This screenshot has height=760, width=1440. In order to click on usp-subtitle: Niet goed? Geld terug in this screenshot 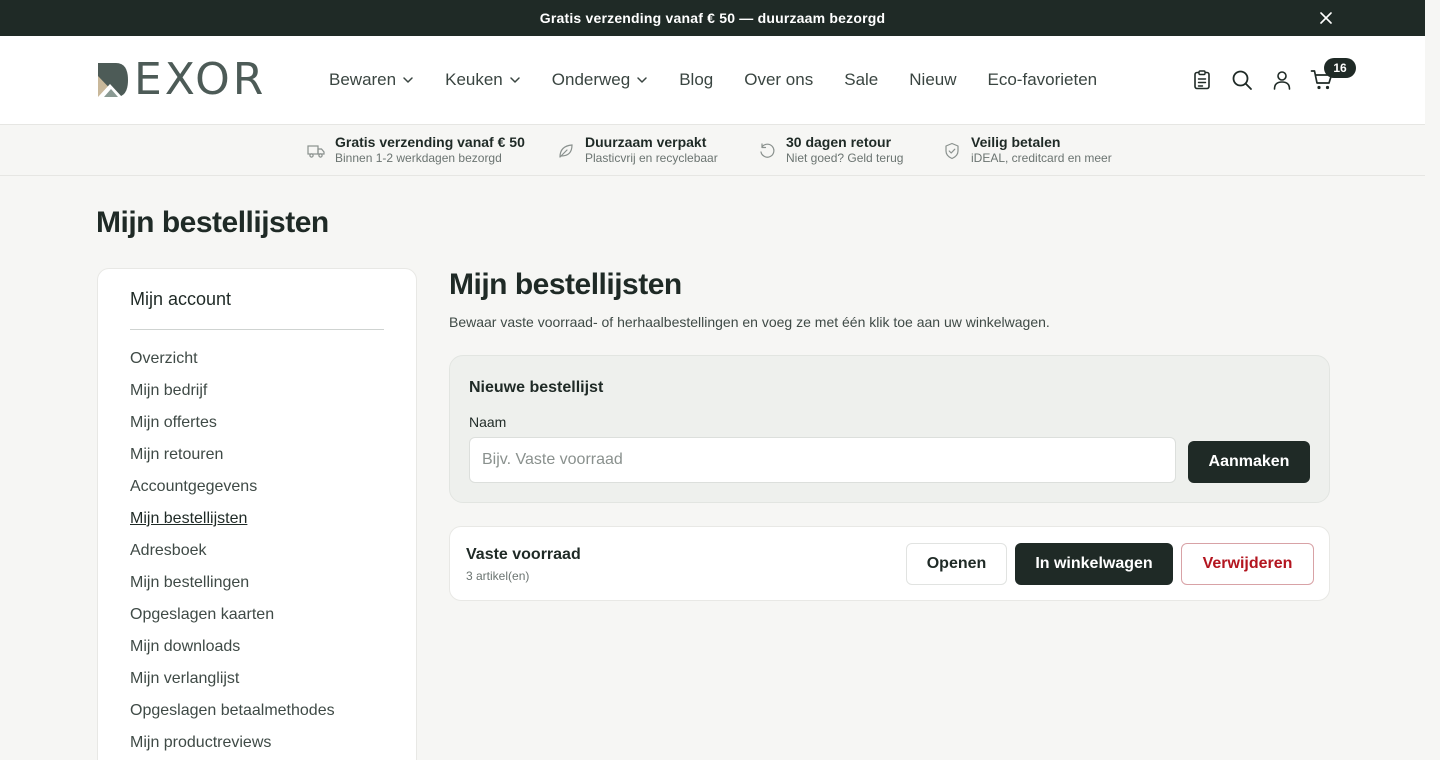, I will do `click(845, 158)`.